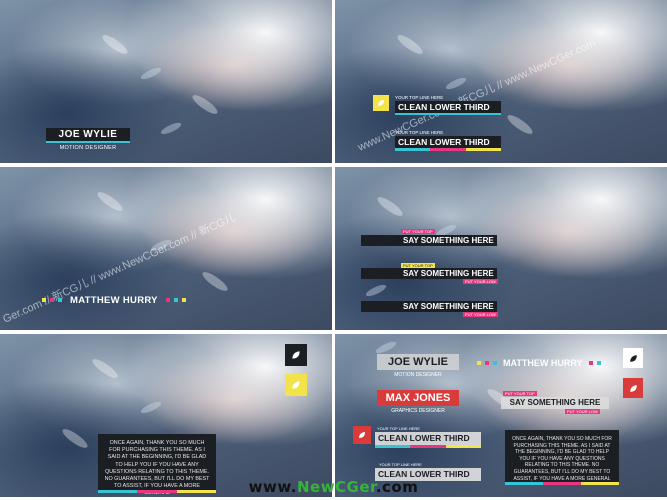  I want to click on logo-badge, so click(381, 103).